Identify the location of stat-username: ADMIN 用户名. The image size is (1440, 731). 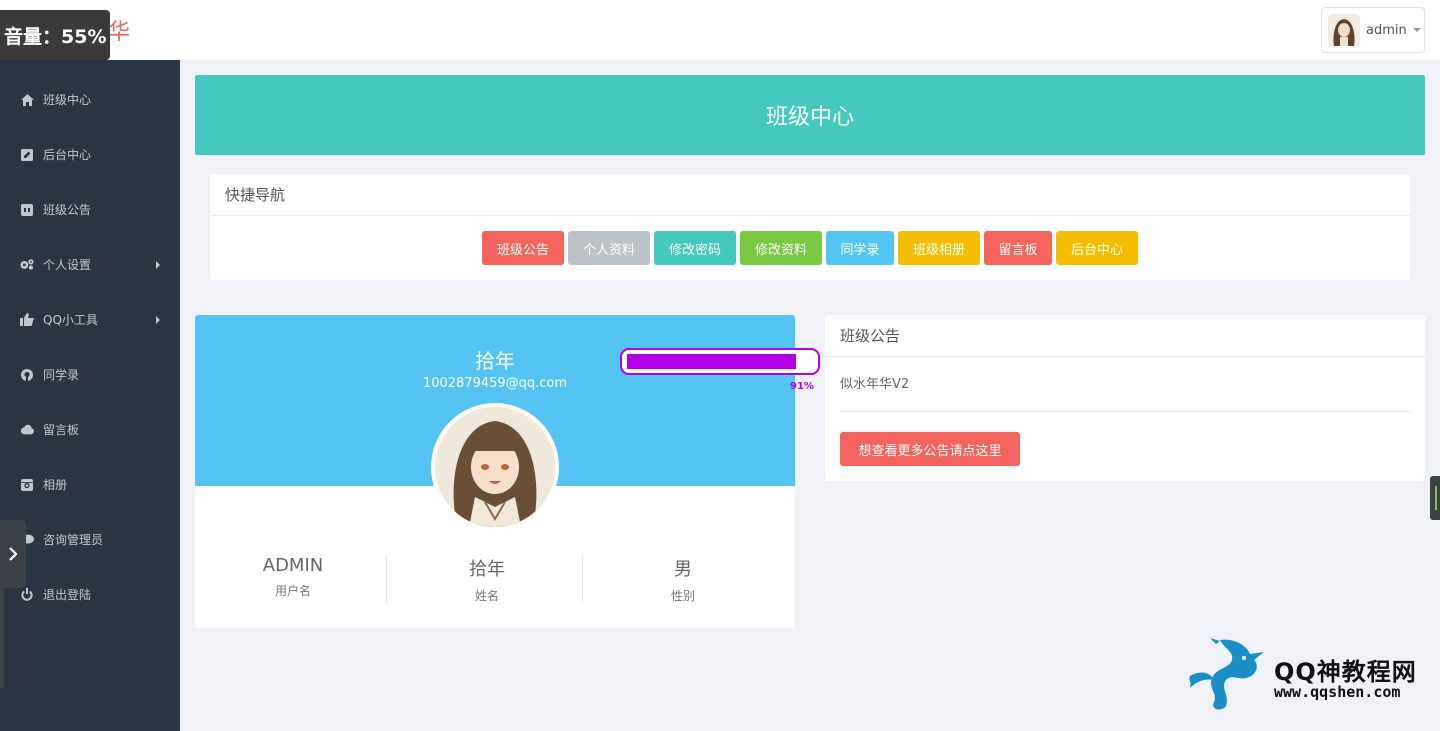
(293, 579).